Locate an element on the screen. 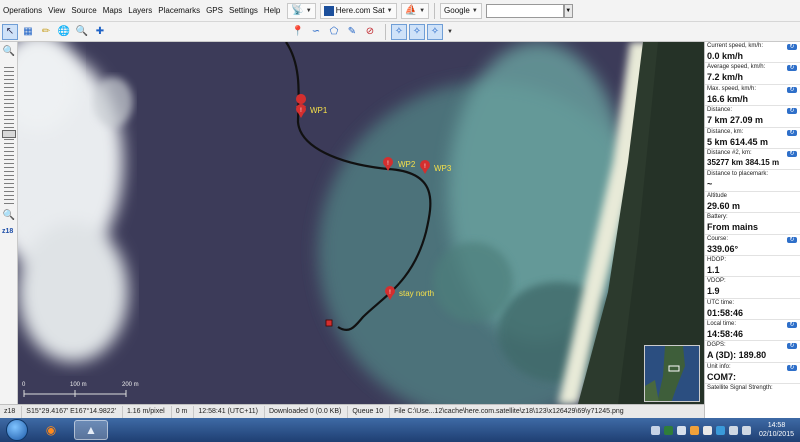 This screenshot has width=800, height=442. gps-track-icon: ✧ is located at coordinates (417, 31).